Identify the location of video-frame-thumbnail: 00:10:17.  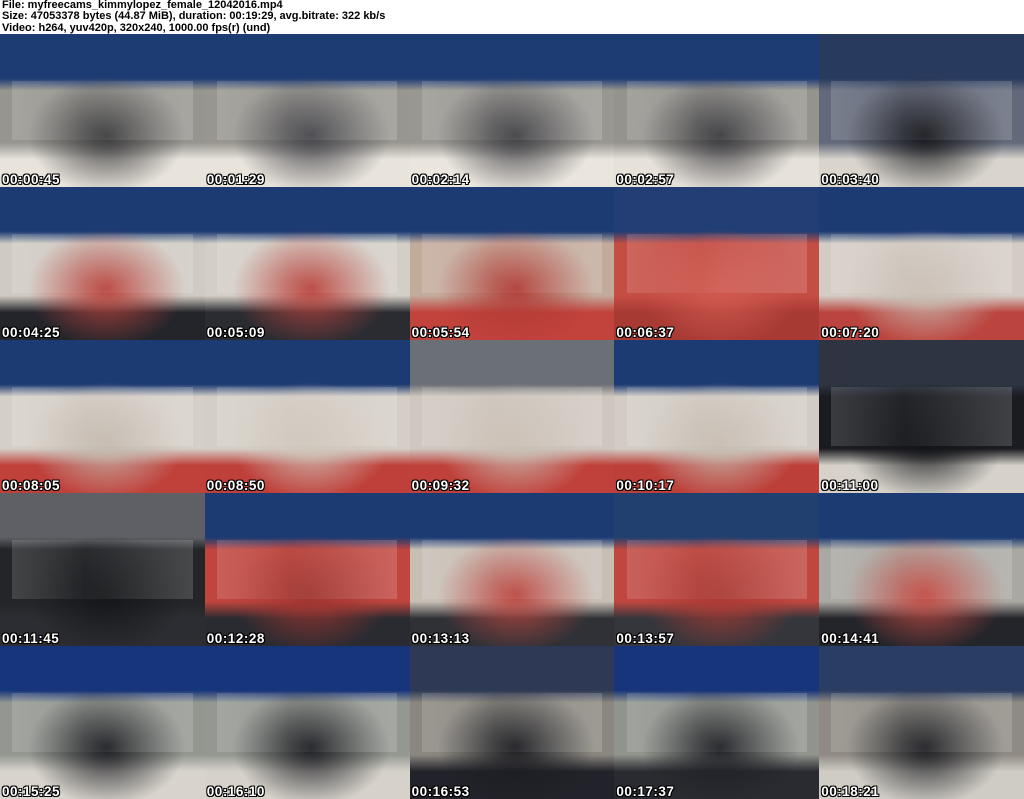
(717, 416).